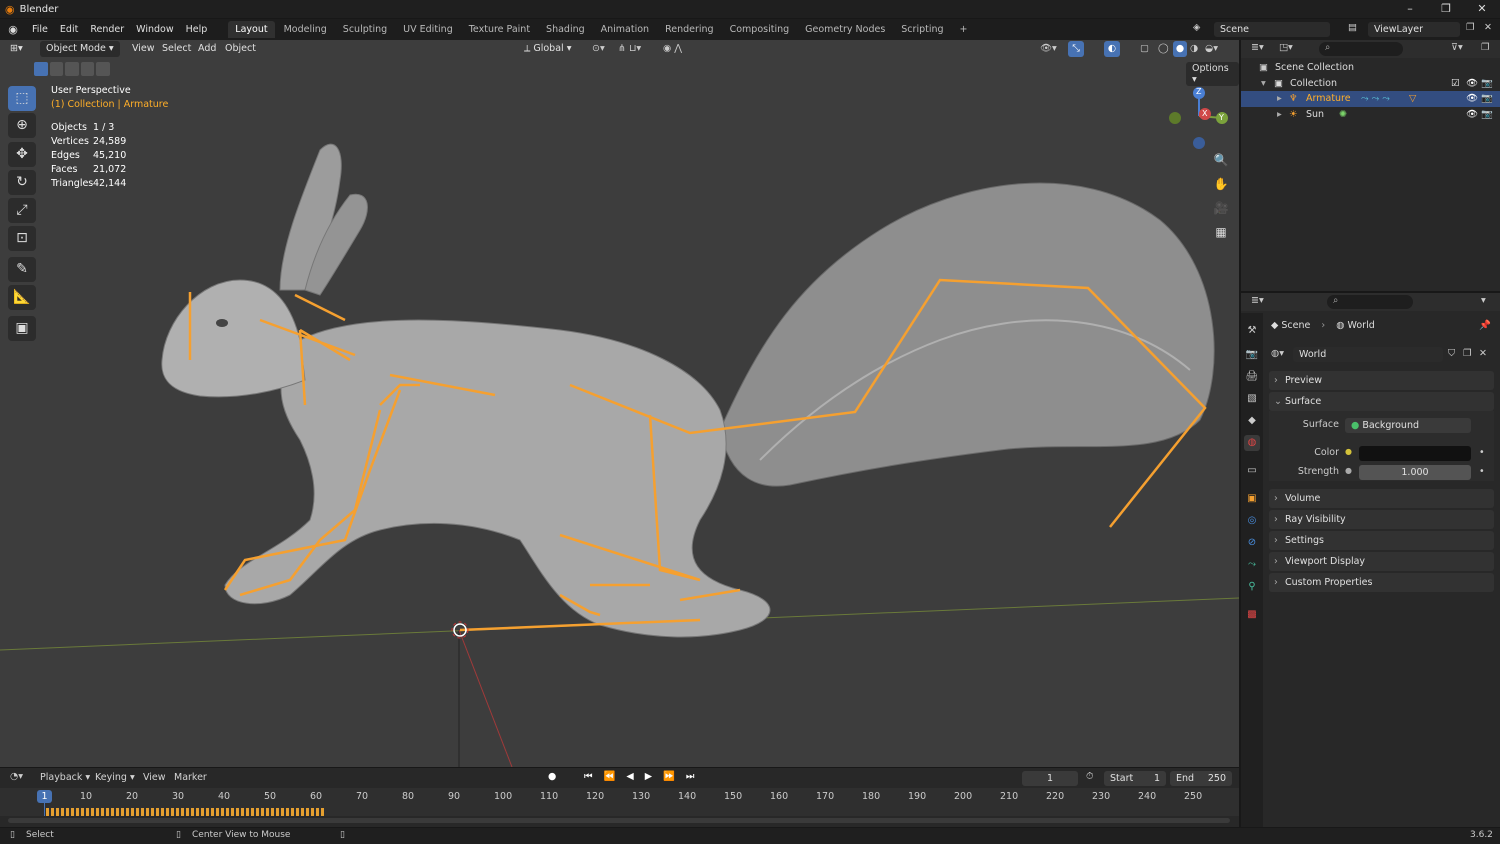  I want to click on tab-texture-paint: Texture Paint, so click(499, 29).